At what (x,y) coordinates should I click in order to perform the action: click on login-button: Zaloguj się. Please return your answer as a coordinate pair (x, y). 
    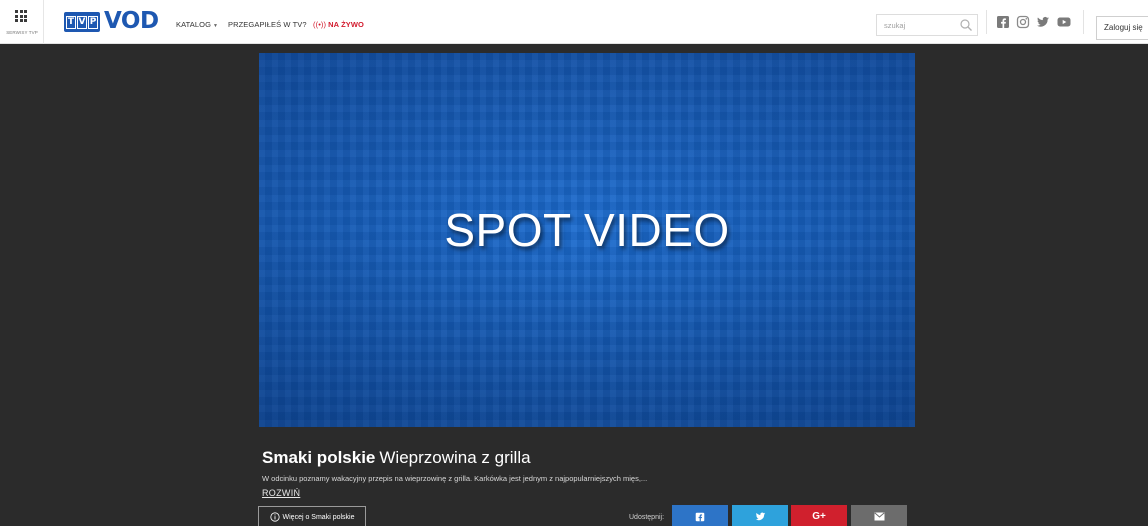
    Looking at the image, I should click on (1122, 28).